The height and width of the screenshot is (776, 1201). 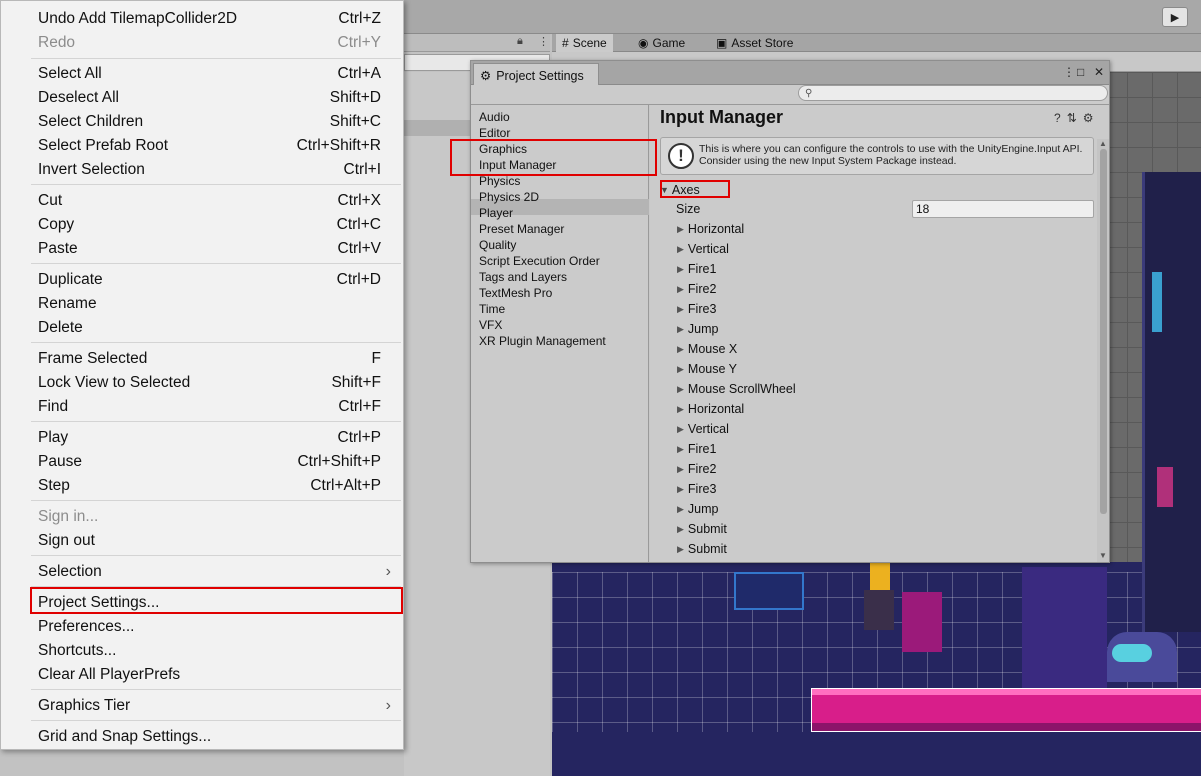 What do you see at coordinates (214, 572) in the screenshot?
I see `menu-item-selection: Selection ›` at bounding box center [214, 572].